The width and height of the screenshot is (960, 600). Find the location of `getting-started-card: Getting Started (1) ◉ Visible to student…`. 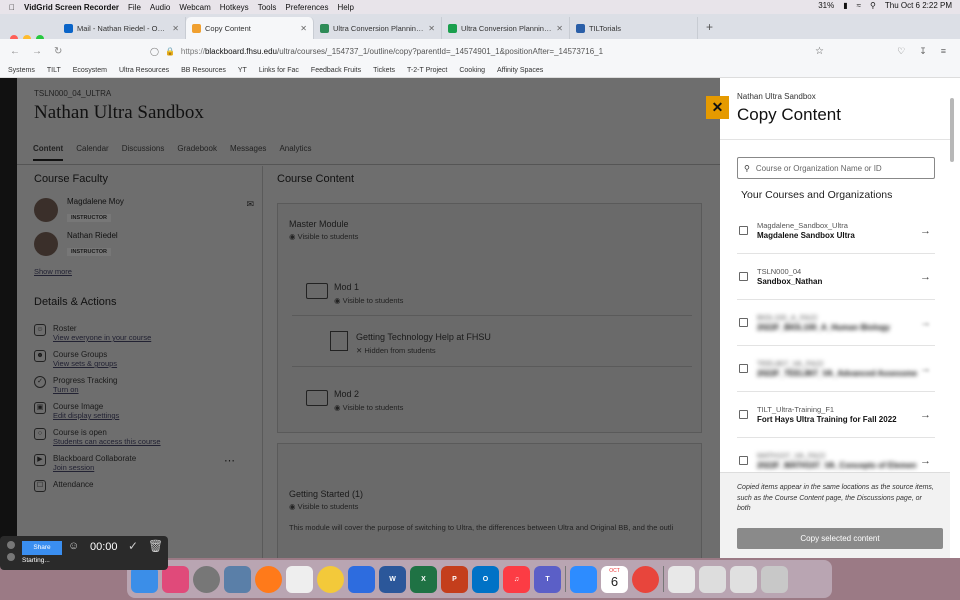

getting-started-card: Getting Started (1) ◉ Visible to student… is located at coordinates (489, 500).